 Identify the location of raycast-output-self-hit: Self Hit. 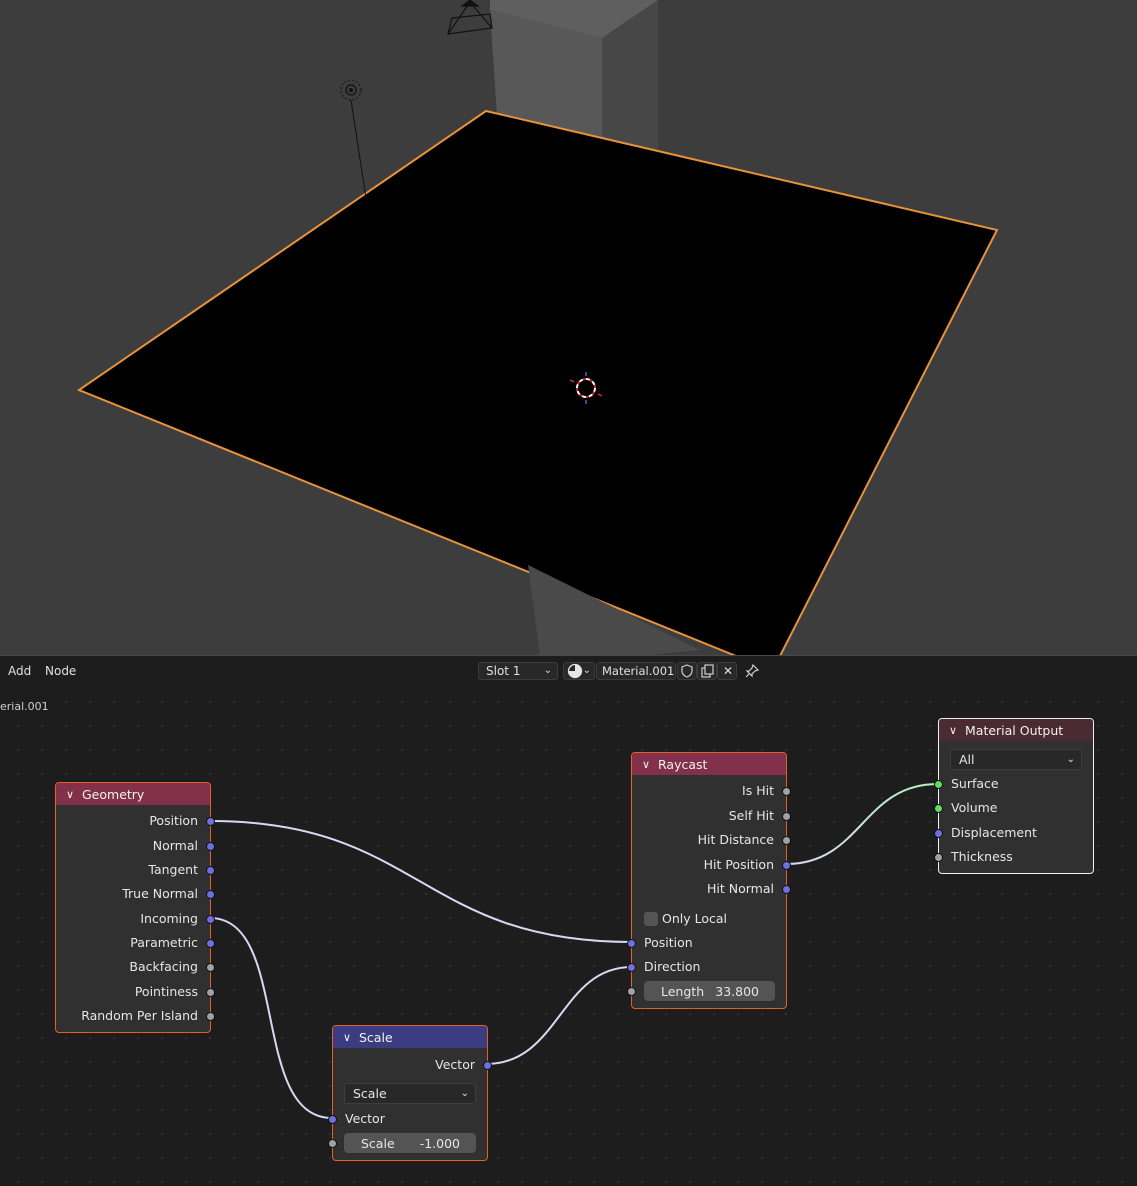
(751, 815).